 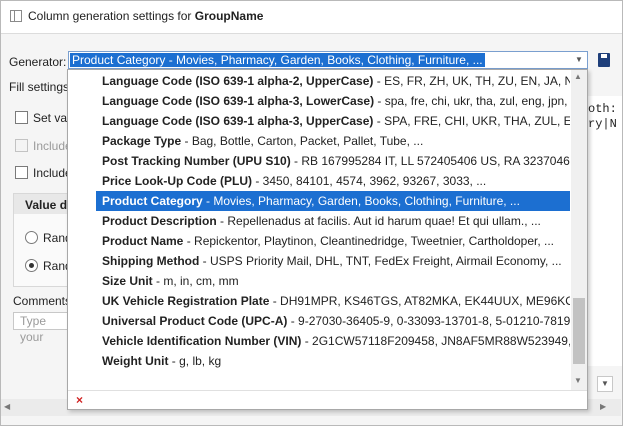 What do you see at coordinates (135, 361) in the screenshot?
I see `dropdown-item-name: Weight Unit` at bounding box center [135, 361].